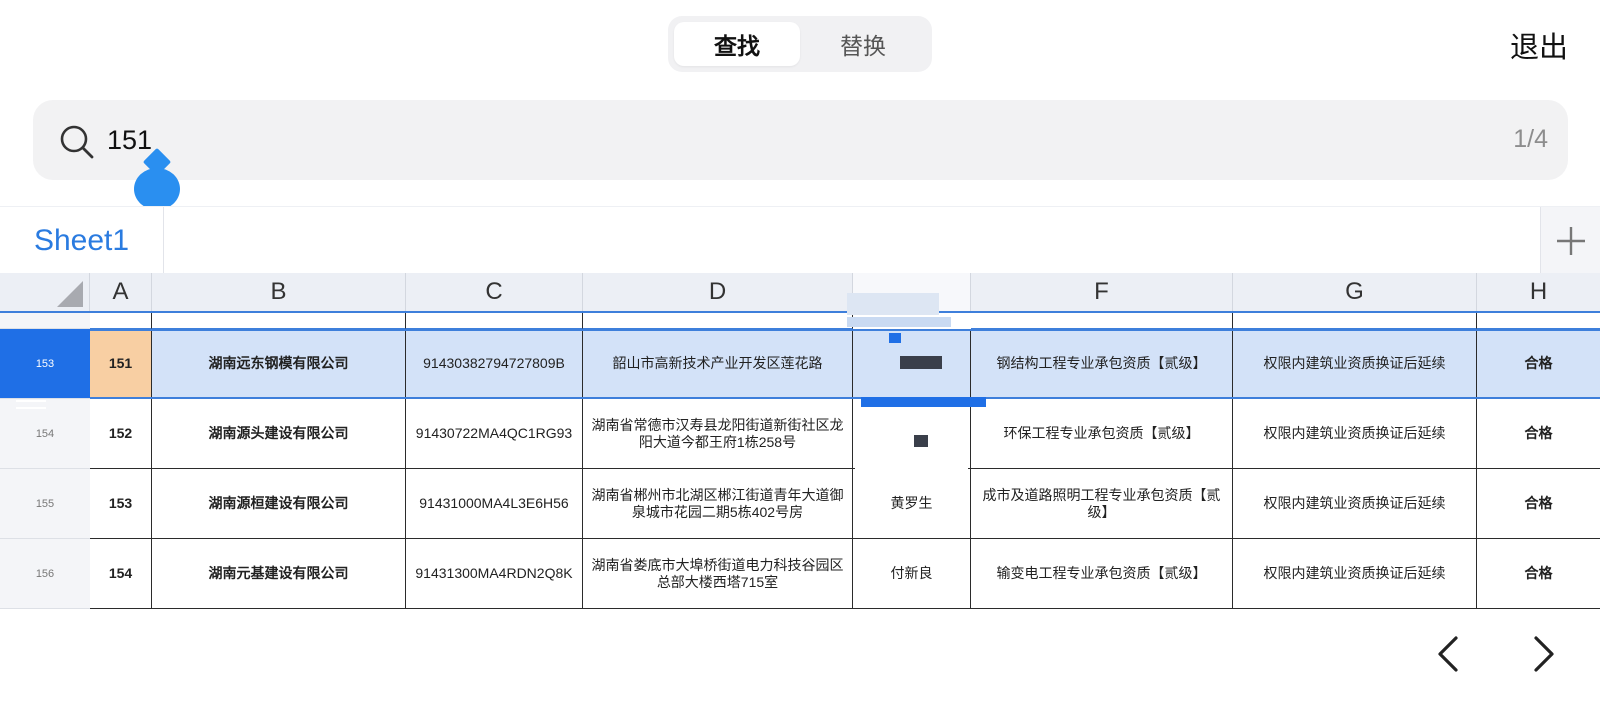 Image resolution: width=1600 pixels, height=723 pixels. What do you see at coordinates (1355, 504) in the screenshot?
I see `cell-g155: 权限内建筑业资质换证后延续` at bounding box center [1355, 504].